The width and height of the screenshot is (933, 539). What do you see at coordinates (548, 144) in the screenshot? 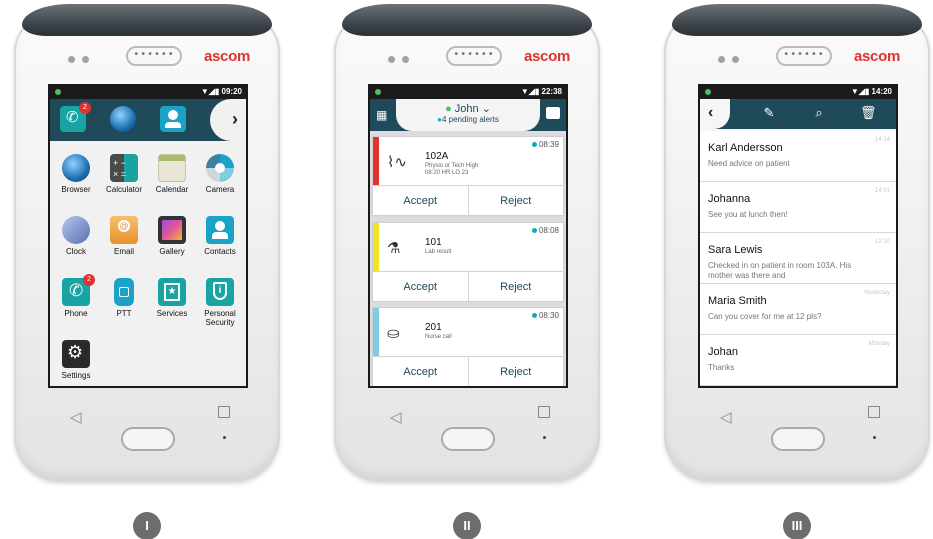
I see `alert-time: 08:39` at bounding box center [548, 144].